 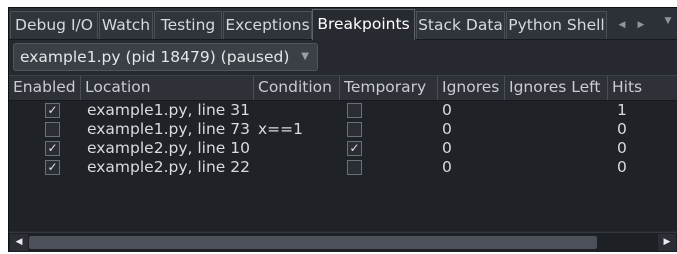 What do you see at coordinates (168, 148) in the screenshot?
I see `location-cell: example2.py, line 10` at bounding box center [168, 148].